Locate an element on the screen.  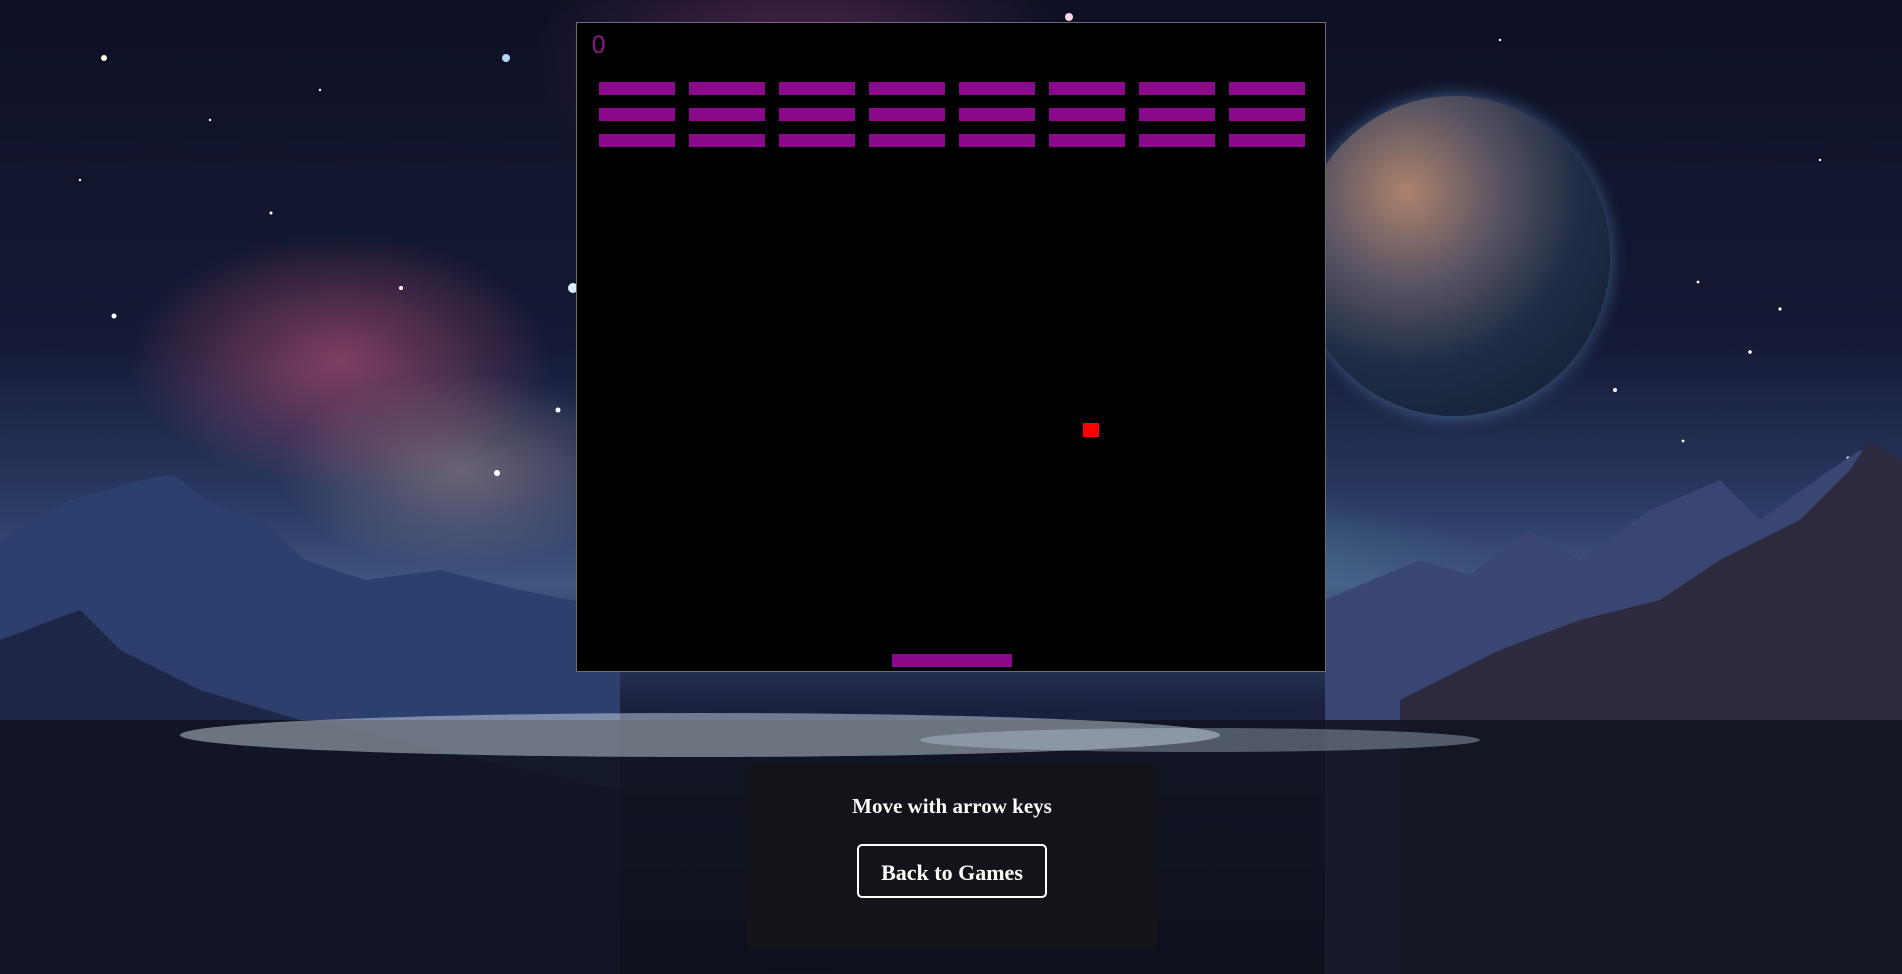
paddle is located at coordinates (952, 660).